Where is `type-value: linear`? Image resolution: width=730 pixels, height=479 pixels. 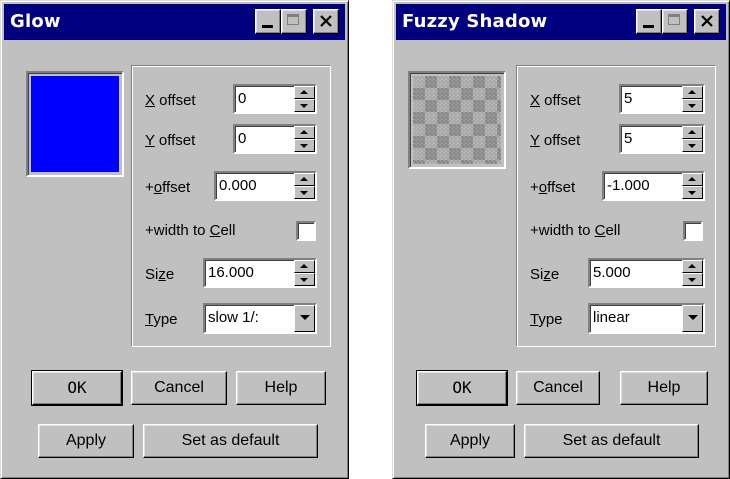 type-value: linear is located at coordinates (611, 317).